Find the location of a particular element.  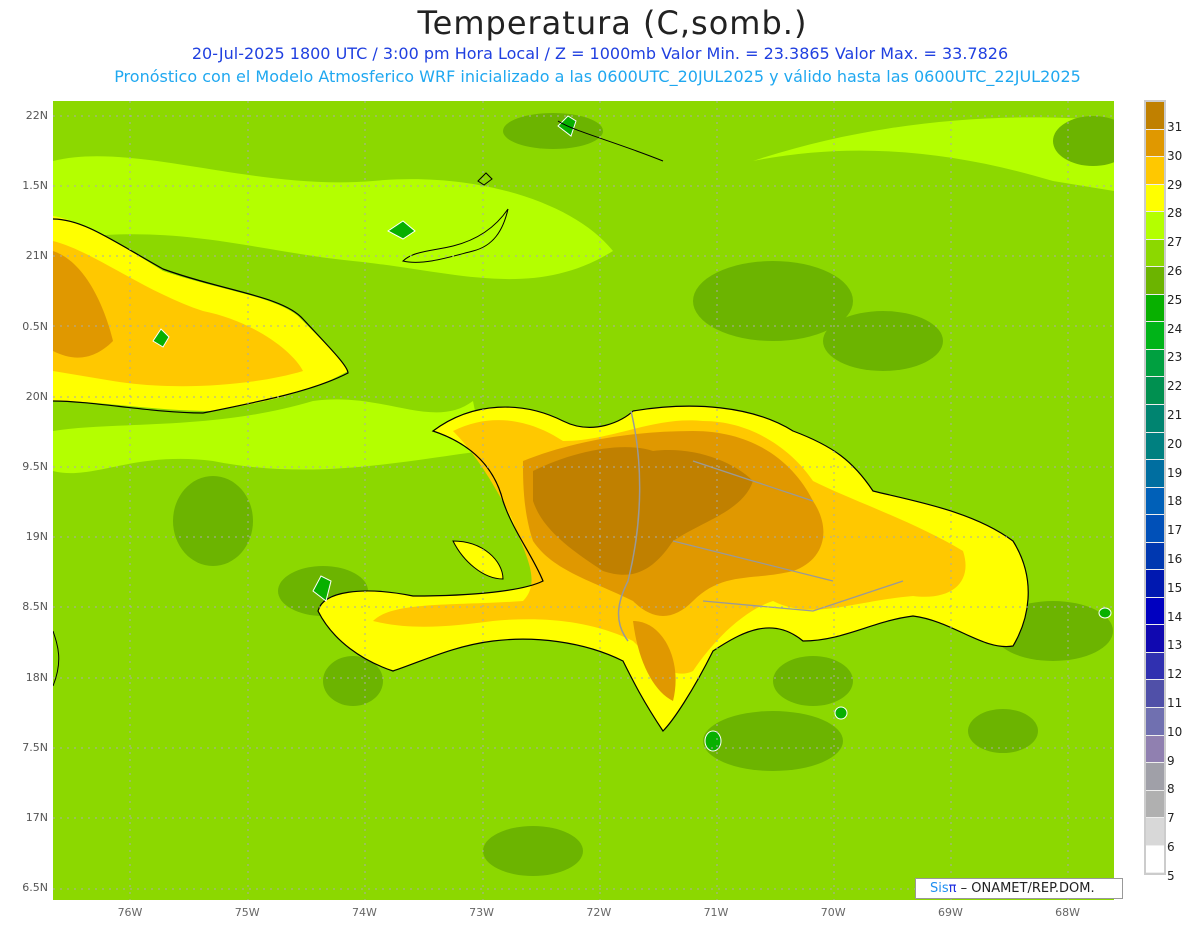

colorbar-label: 27 is located at coordinates (1175, 242).